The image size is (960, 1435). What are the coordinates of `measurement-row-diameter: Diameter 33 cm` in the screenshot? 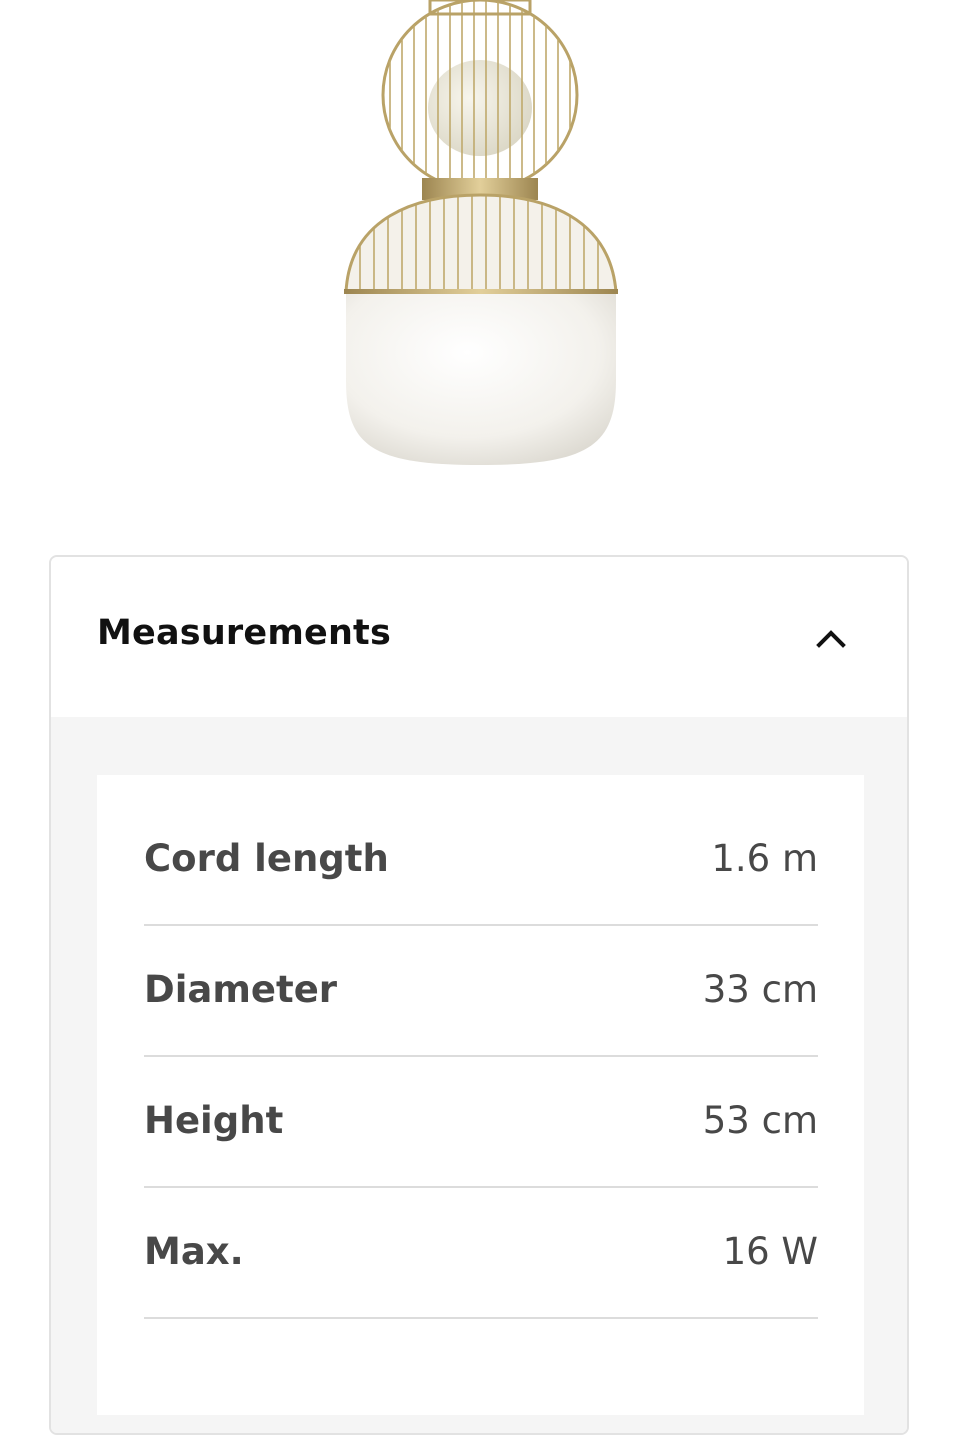 It's located at (481, 991).